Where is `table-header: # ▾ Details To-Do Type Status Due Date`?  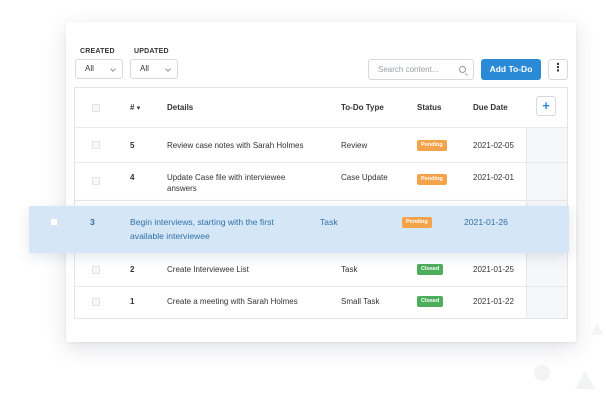
table-header: # ▾ Details To-Do Type Status Due Date is located at coordinates (321, 108).